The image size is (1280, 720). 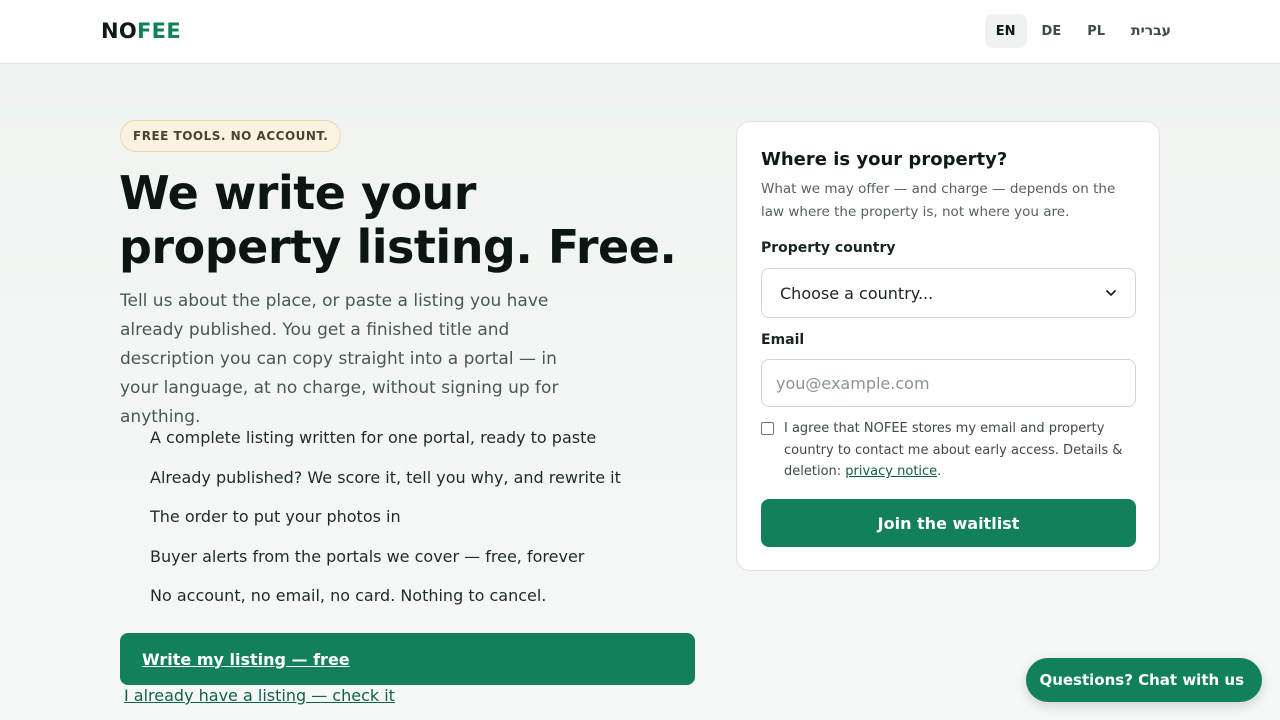 I want to click on consent-text-end: ., so click(x=939, y=471).